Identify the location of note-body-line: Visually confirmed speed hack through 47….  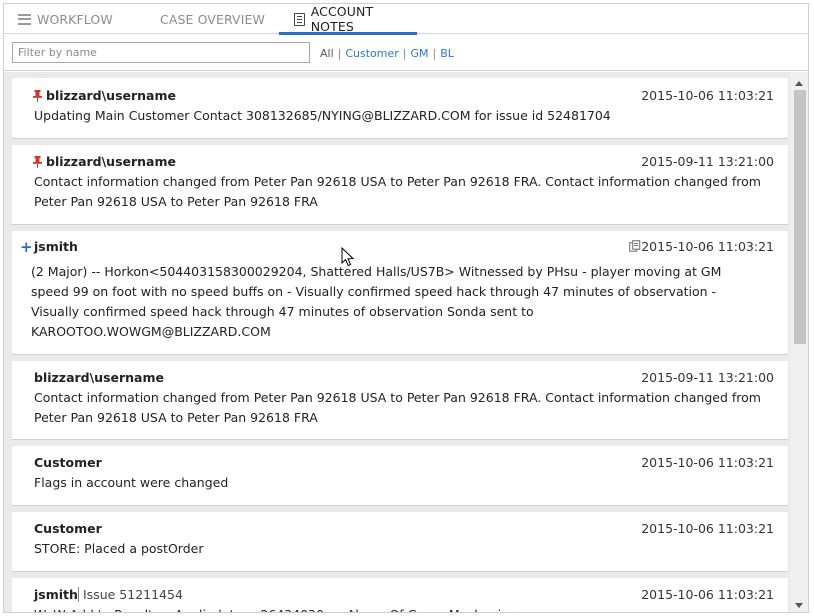
(282, 311).